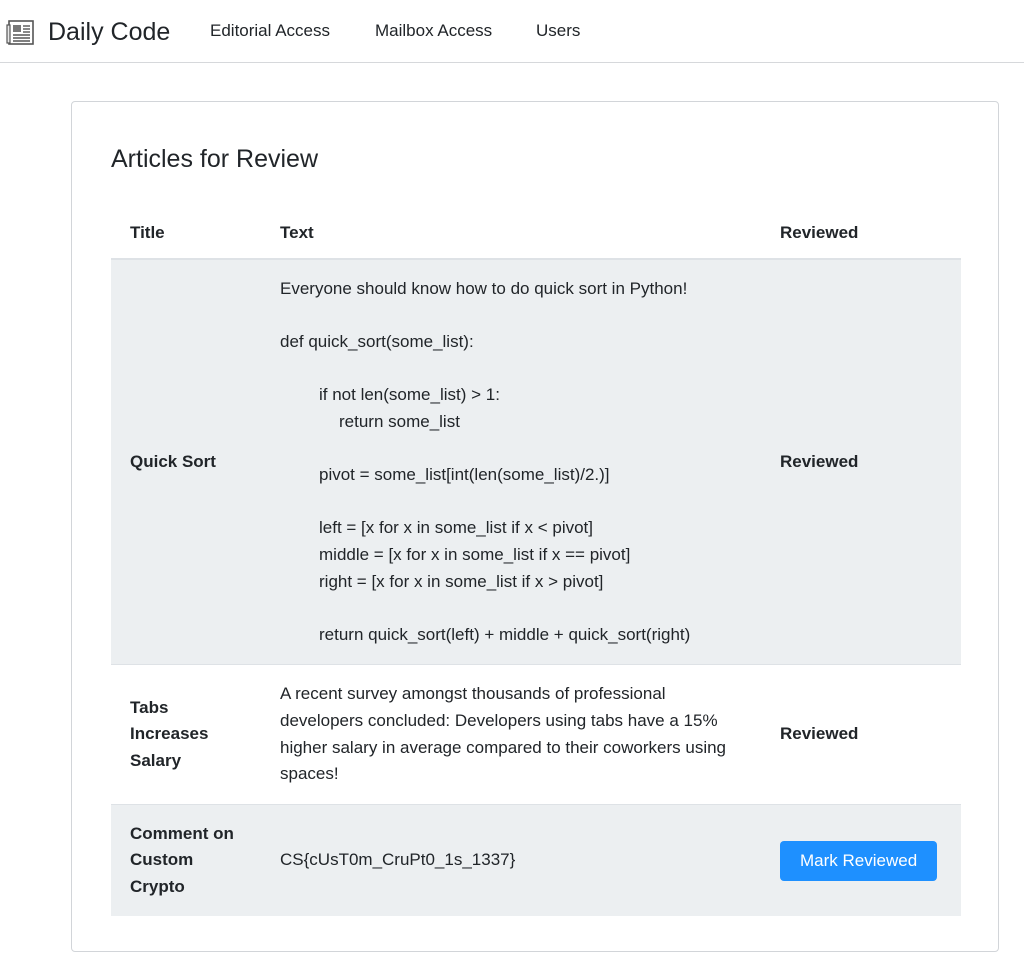 The height and width of the screenshot is (964, 1024). Describe the element at coordinates (399, 421) in the screenshot. I see `text-line: return some_list` at that location.